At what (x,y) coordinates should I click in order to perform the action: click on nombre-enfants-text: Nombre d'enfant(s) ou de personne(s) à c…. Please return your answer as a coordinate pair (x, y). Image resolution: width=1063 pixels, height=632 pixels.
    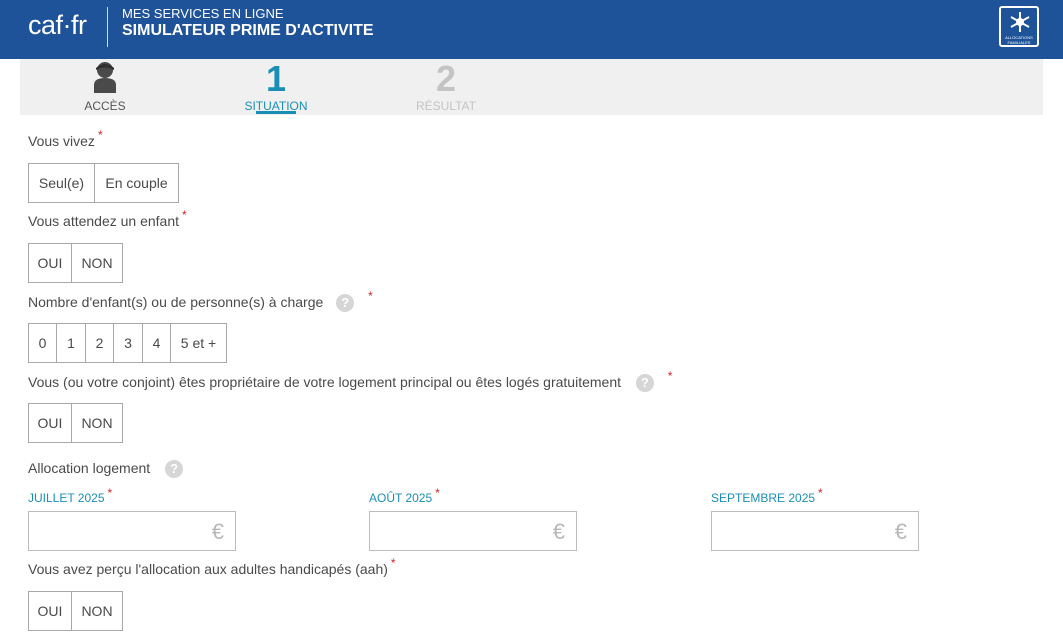
    Looking at the image, I should click on (176, 302).